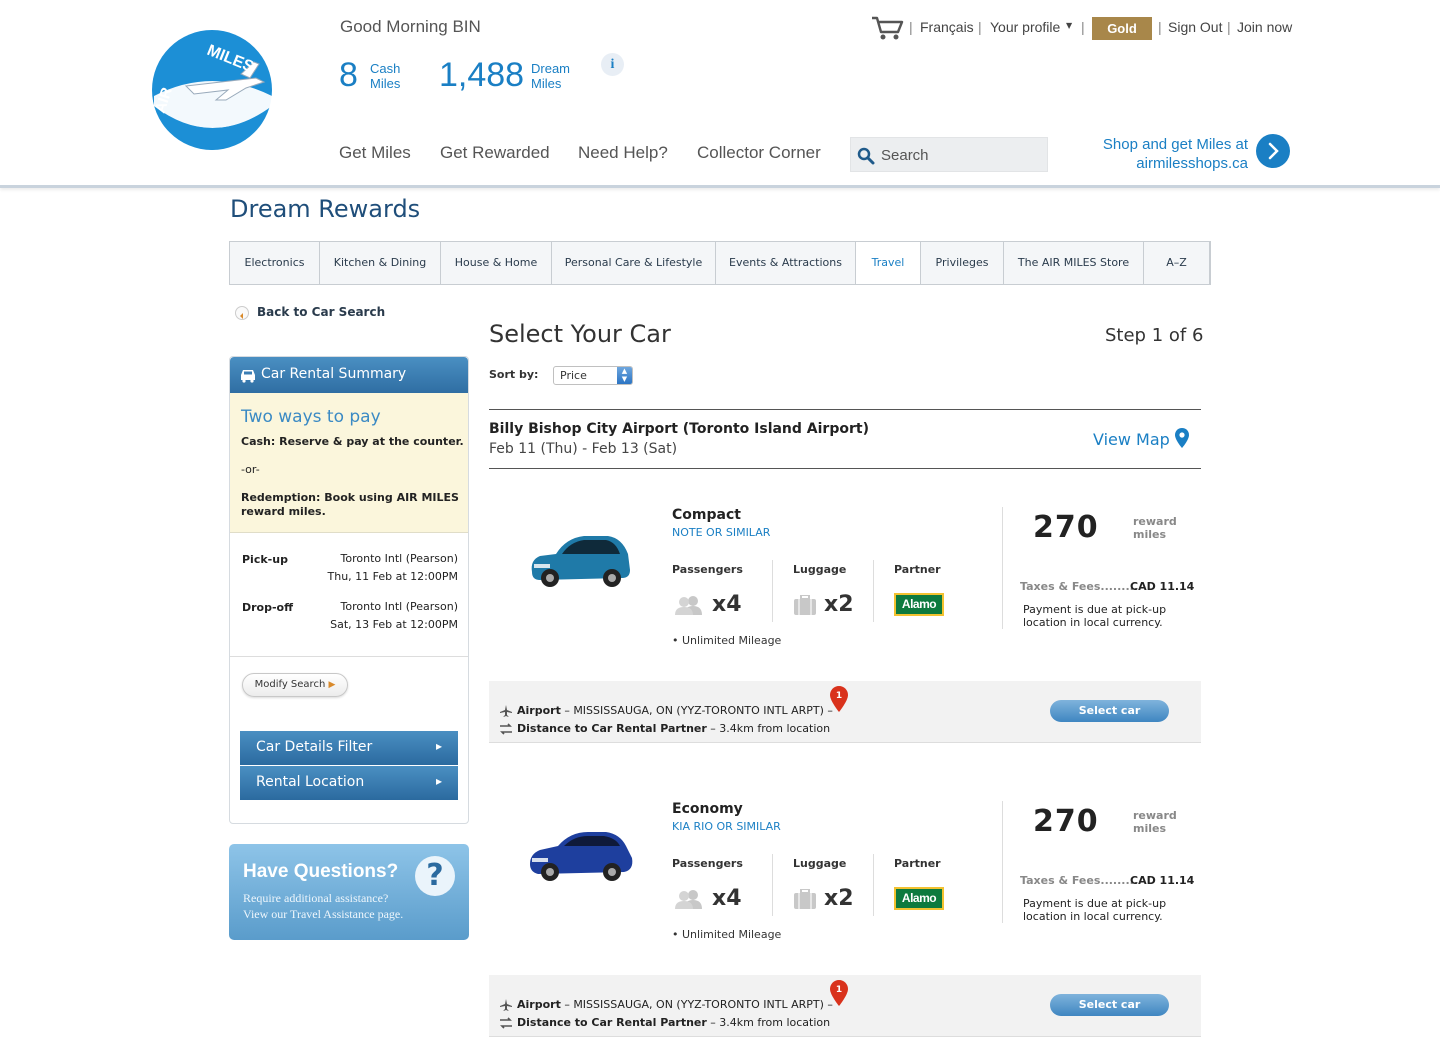 The width and height of the screenshot is (1440, 1055). I want to click on info-icon: i, so click(612, 64).